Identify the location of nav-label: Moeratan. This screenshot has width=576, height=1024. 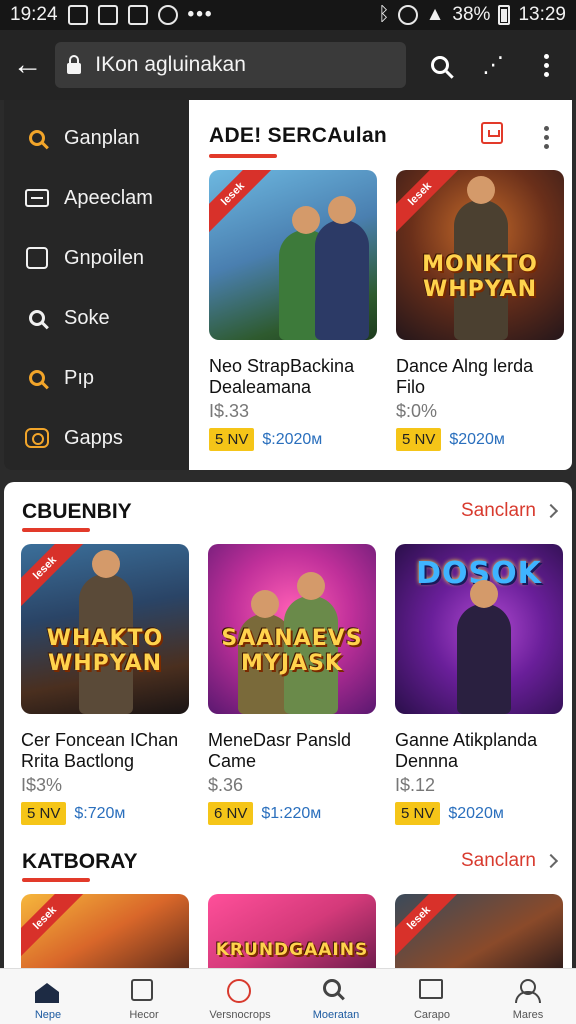
(336, 1015).